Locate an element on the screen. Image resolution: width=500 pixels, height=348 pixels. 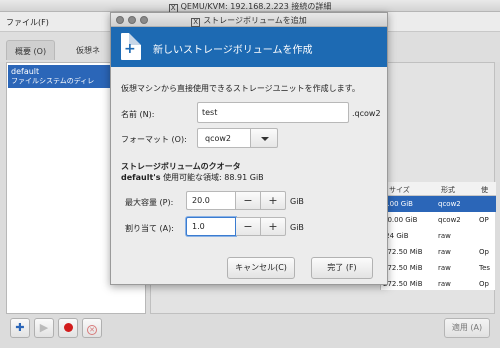
tab-overview: 概要 (O) is located at coordinates (31, 50).